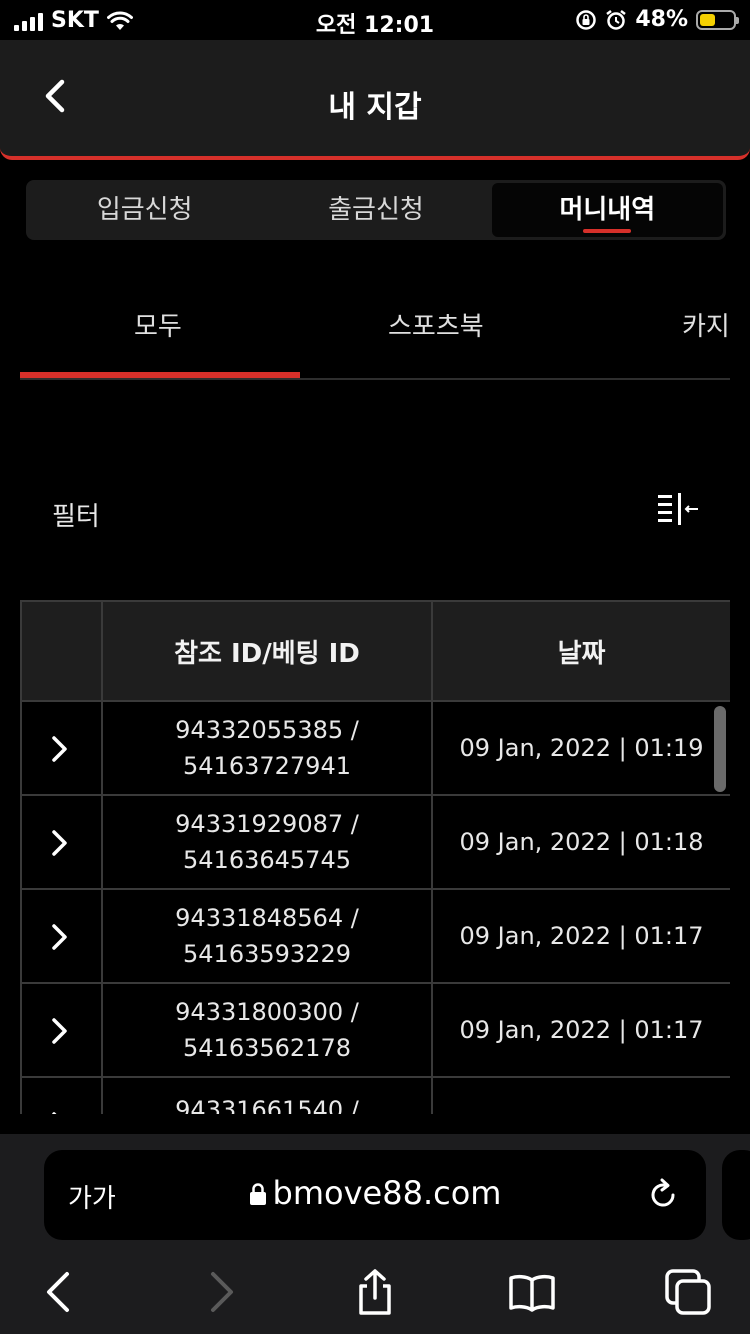 This screenshot has width=750, height=1334. What do you see at coordinates (580, 1095) in the screenshot?
I see `date-cell` at bounding box center [580, 1095].